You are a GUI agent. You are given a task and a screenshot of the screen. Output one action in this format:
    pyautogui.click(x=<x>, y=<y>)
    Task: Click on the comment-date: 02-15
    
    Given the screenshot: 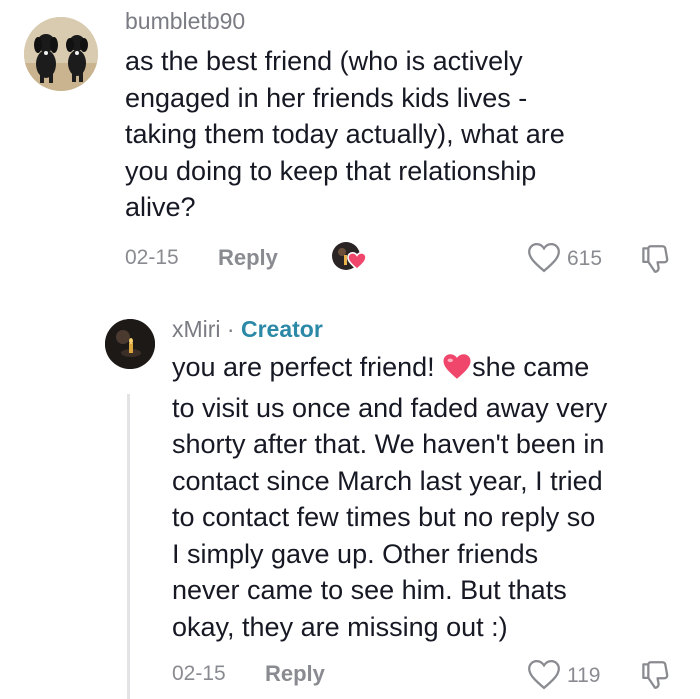 What is the action you would take?
    pyautogui.click(x=152, y=257)
    